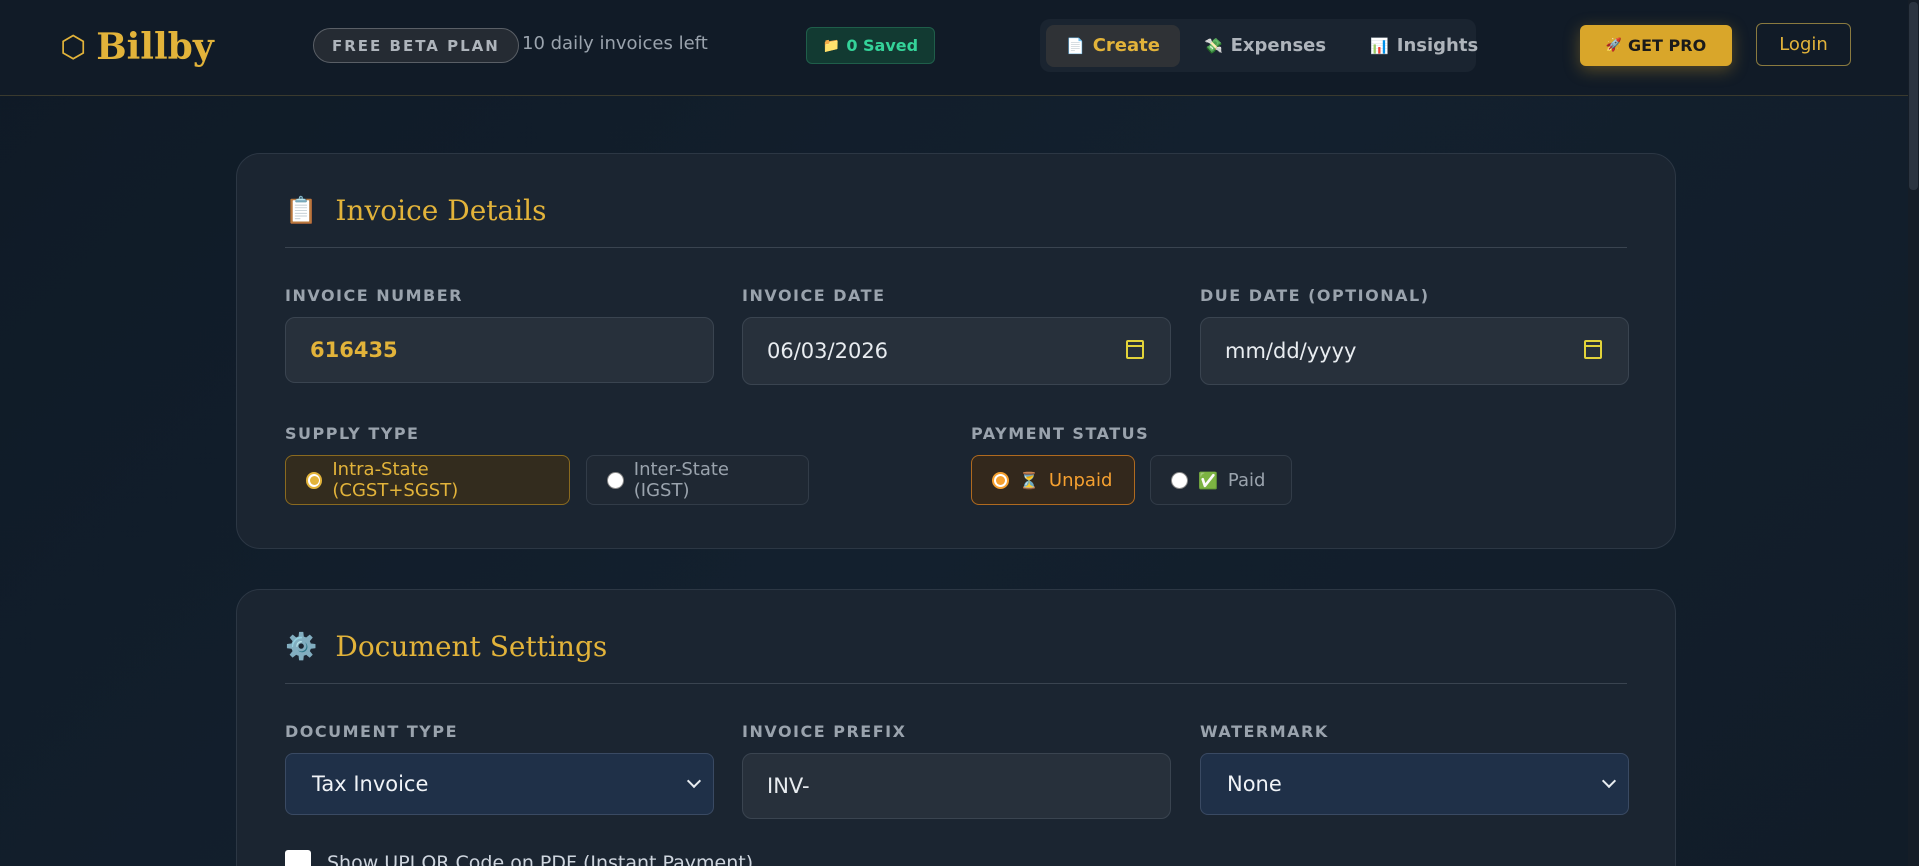  I want to click on main-nav: 📄 Create 💸 Expenses 📊 Insights, so click(1259, 45).